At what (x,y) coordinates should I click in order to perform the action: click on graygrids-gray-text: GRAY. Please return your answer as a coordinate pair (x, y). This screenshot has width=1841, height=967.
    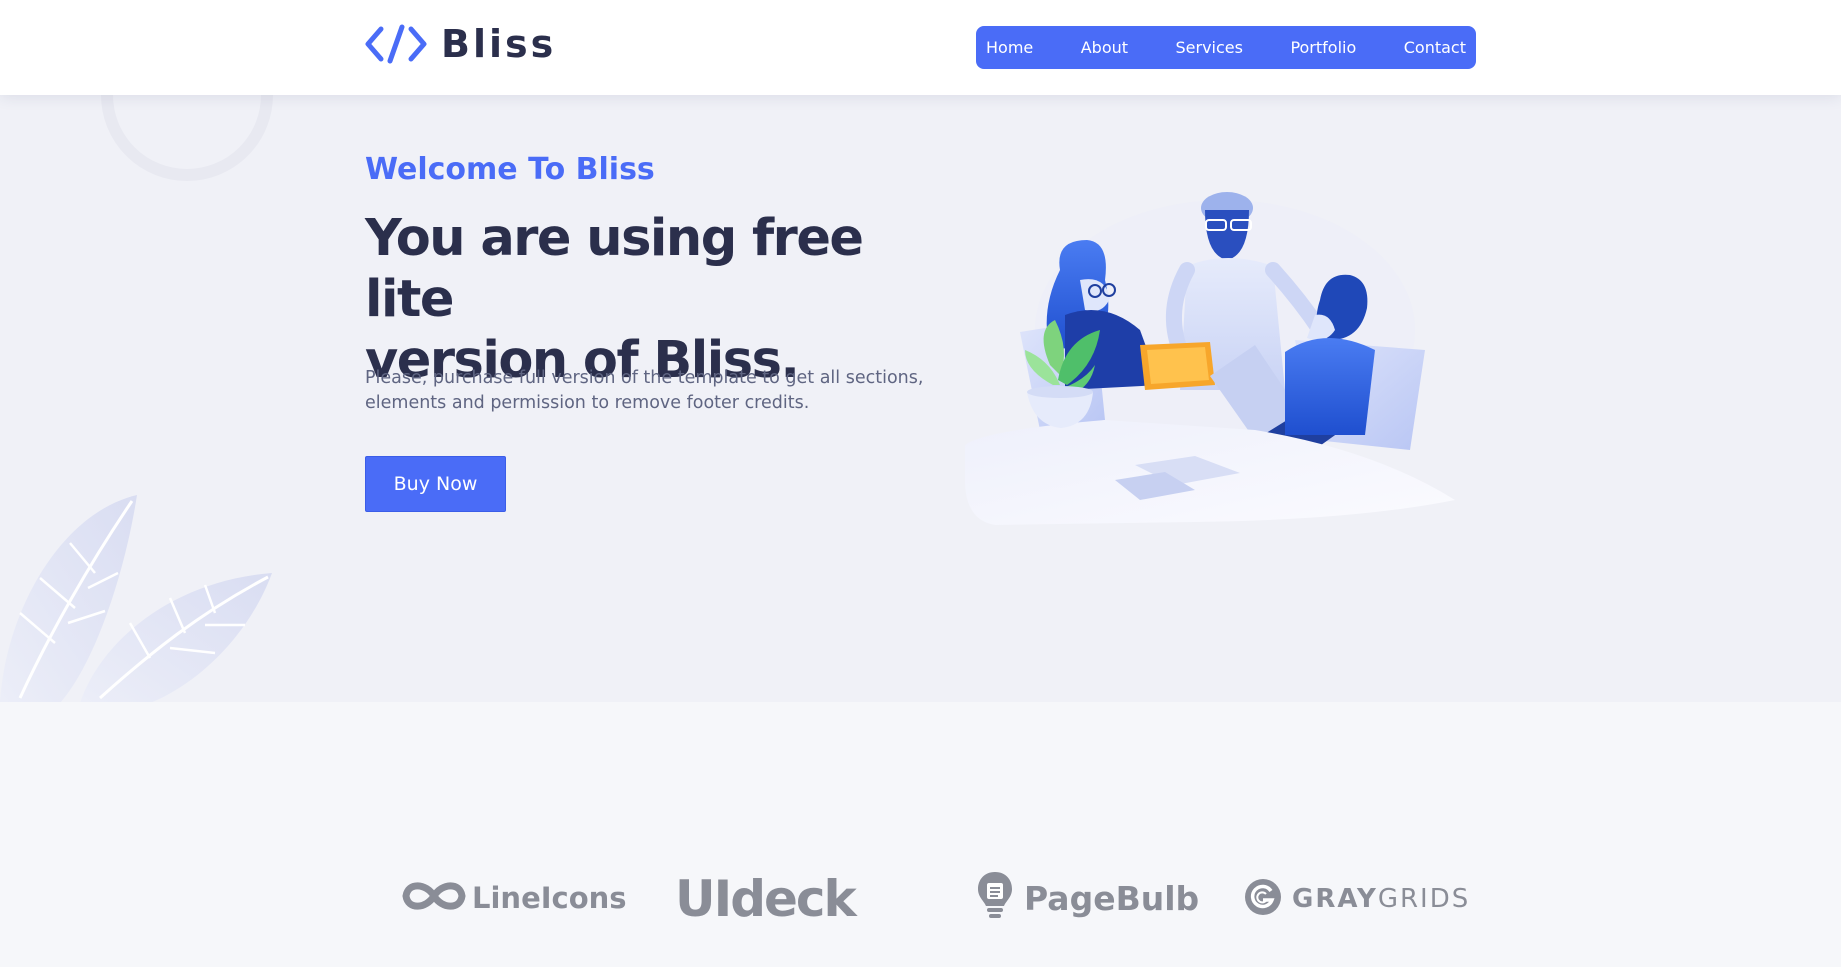
    Looking at the image, I should click on (1335, 899).